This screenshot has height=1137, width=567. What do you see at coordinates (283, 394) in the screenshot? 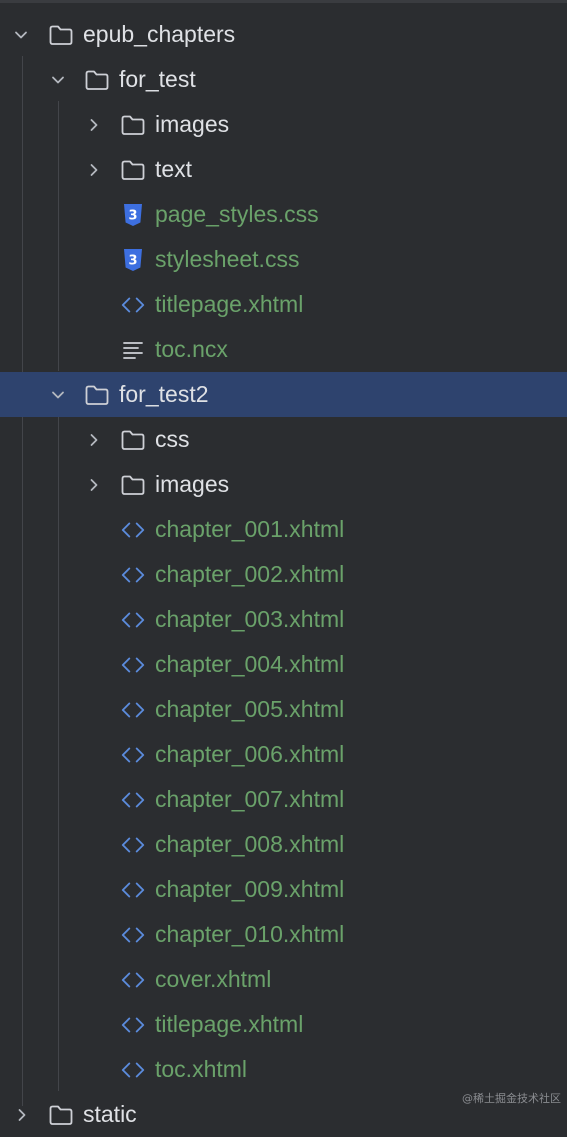
I see `tree-row-for-test2: for_test2` at bounding box center [283, 394].